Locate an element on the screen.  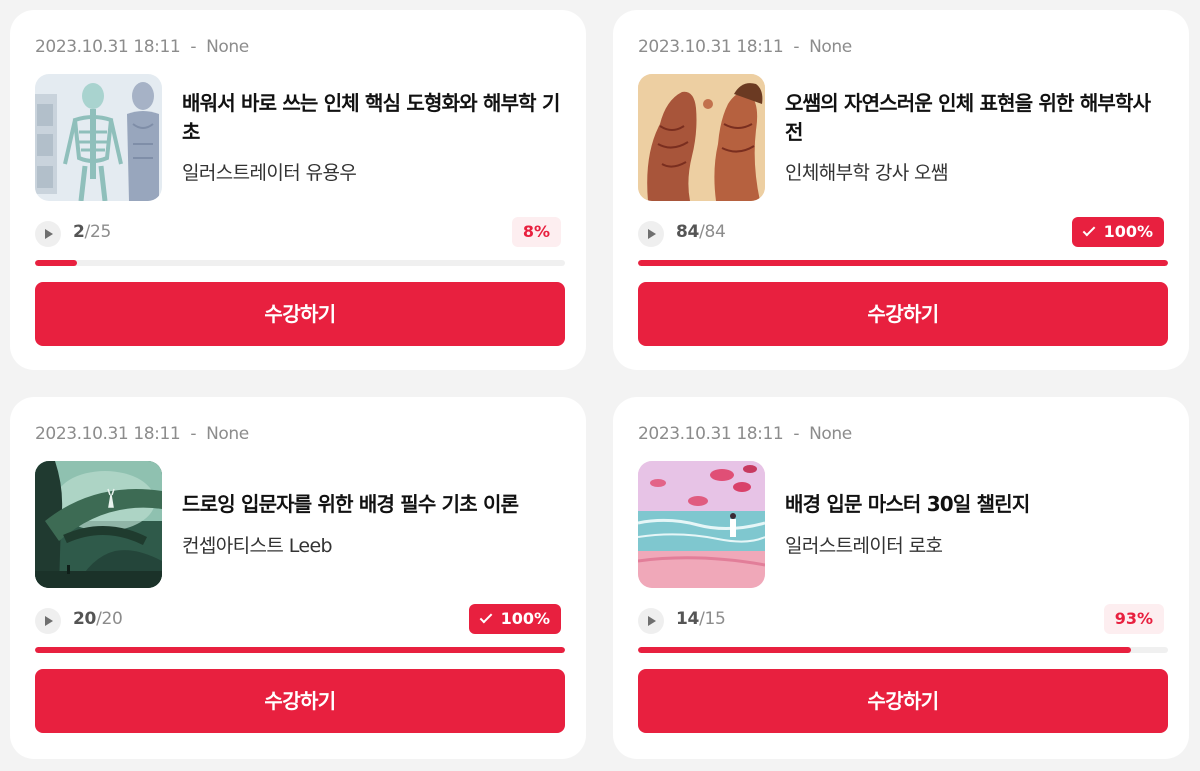
lesson-count: 84/84 is located at coordinates (701, 232).